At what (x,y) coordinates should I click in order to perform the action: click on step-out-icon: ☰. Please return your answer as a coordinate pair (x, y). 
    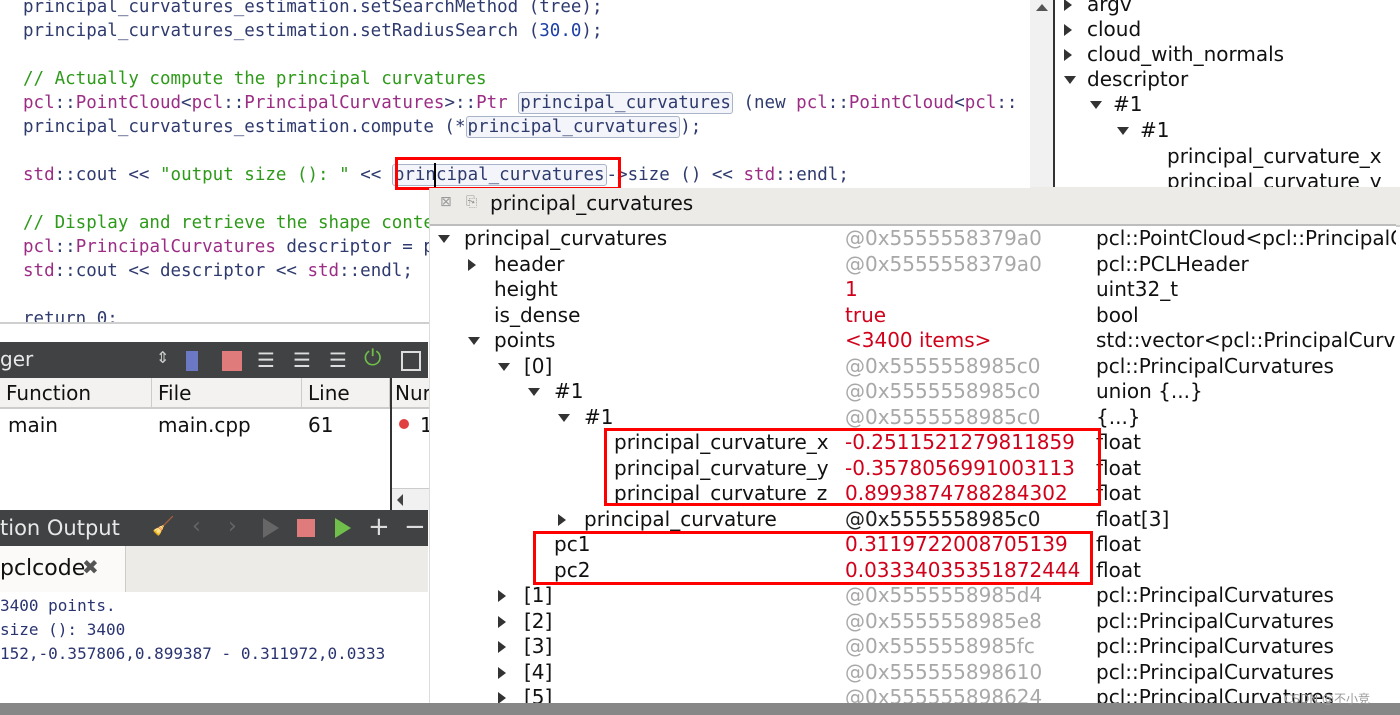
    Looking at the image, I should click on (338, 360).